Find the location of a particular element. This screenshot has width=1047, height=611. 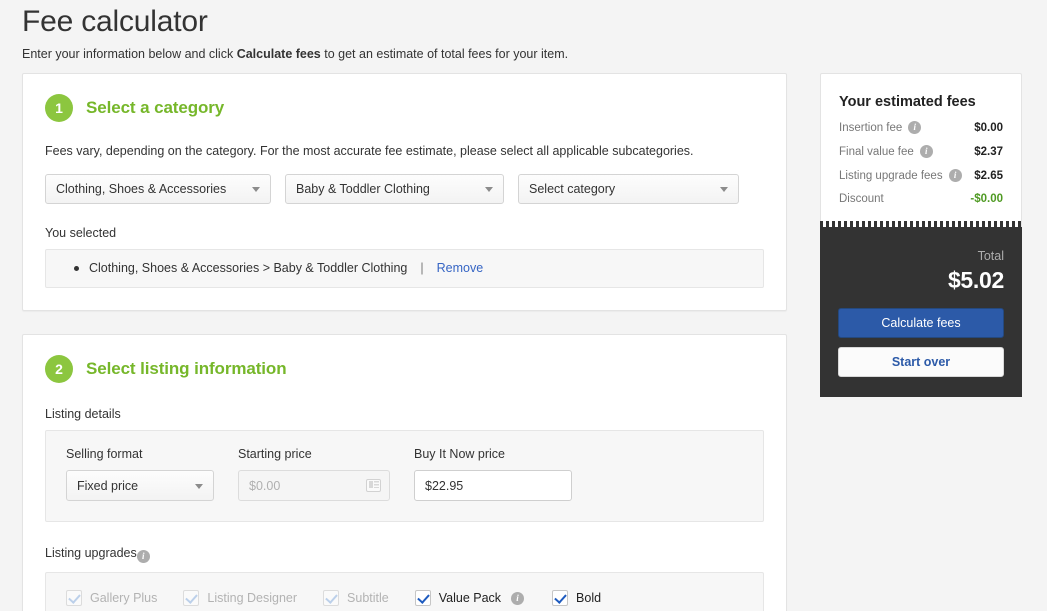

category-select-level2: Baby & Toddler Clothing is located at coordinates (394, 189).